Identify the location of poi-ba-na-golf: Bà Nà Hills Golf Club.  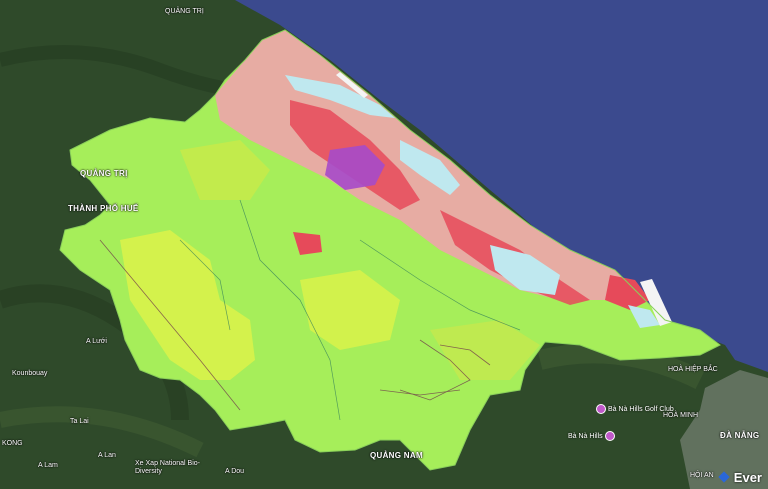
(635, 409).